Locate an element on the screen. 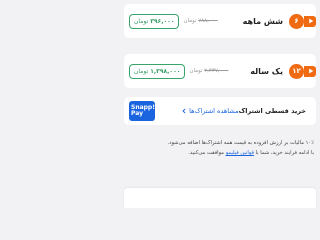 The height and width of the screenshot is (240, 320). view-subscriptions-link: مشاهده اشتراک‌ها is located at coordinates (210, 111).